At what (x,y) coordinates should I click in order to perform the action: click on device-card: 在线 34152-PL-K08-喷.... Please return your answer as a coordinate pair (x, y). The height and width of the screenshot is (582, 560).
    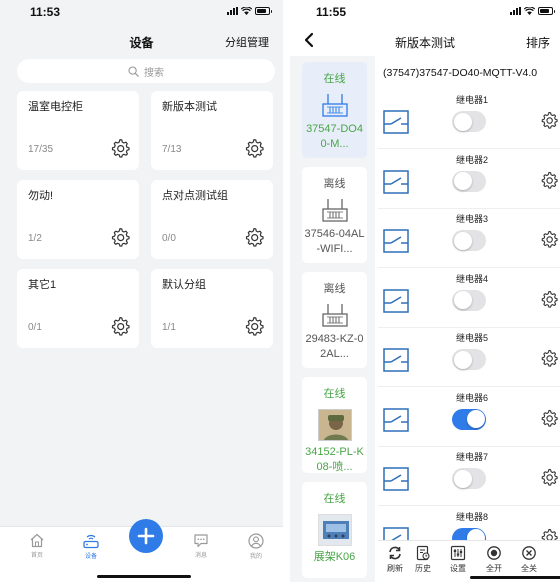
    Looking at the image, I should click on (334, 425).